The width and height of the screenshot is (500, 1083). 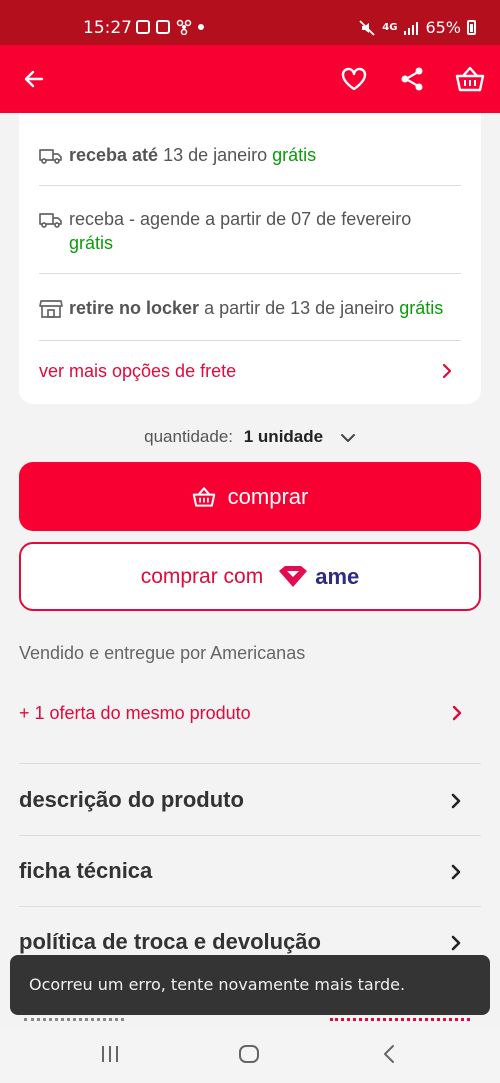 I want to click on more-offers-label: + 1 oferta do mesmo produto, so click(x=135, y=713).